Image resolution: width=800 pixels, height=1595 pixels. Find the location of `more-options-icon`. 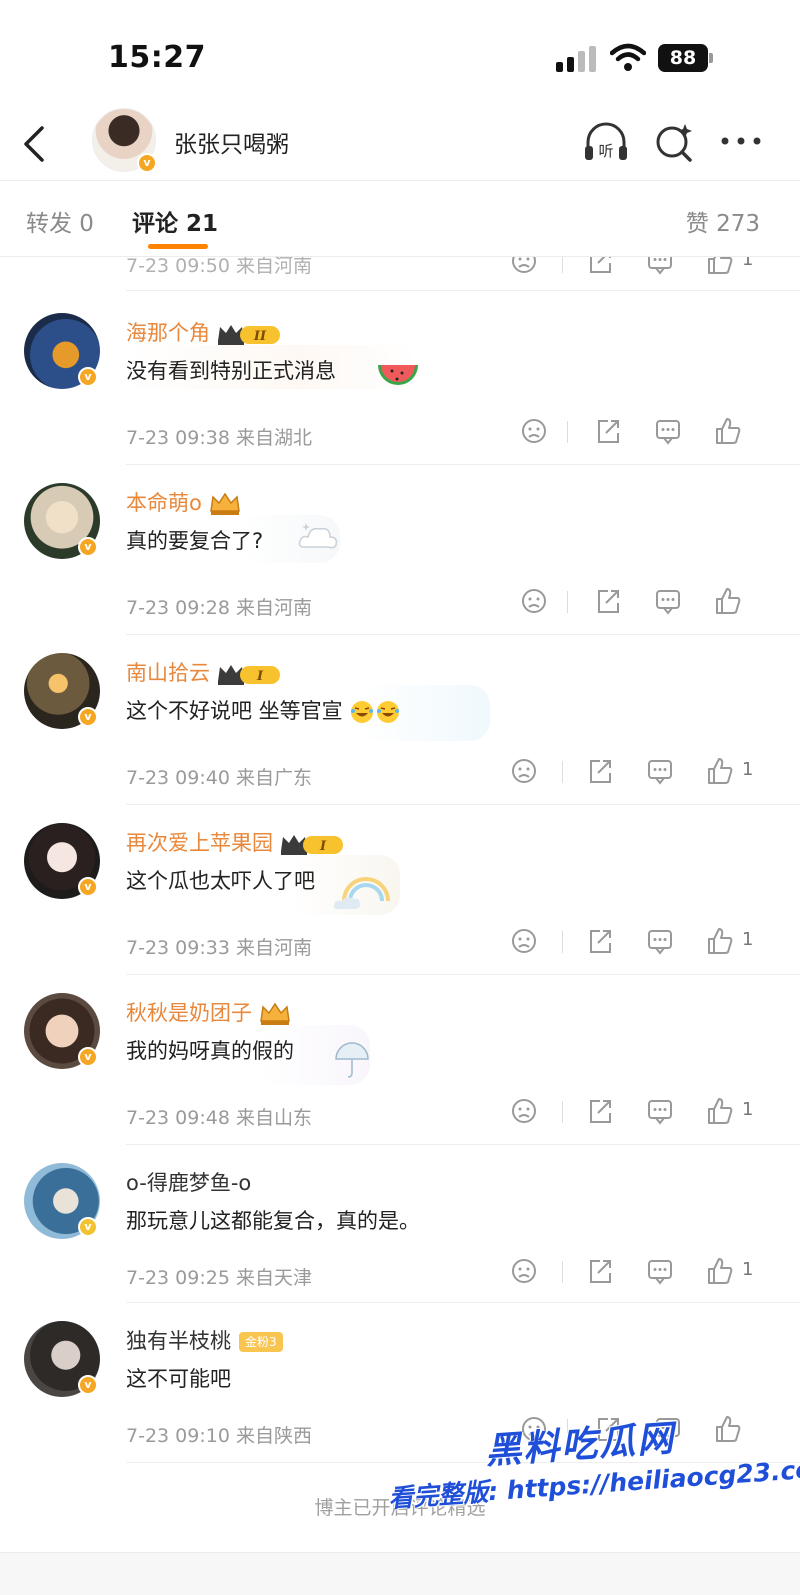

more-options-icon is located at coordinates (741, 141).